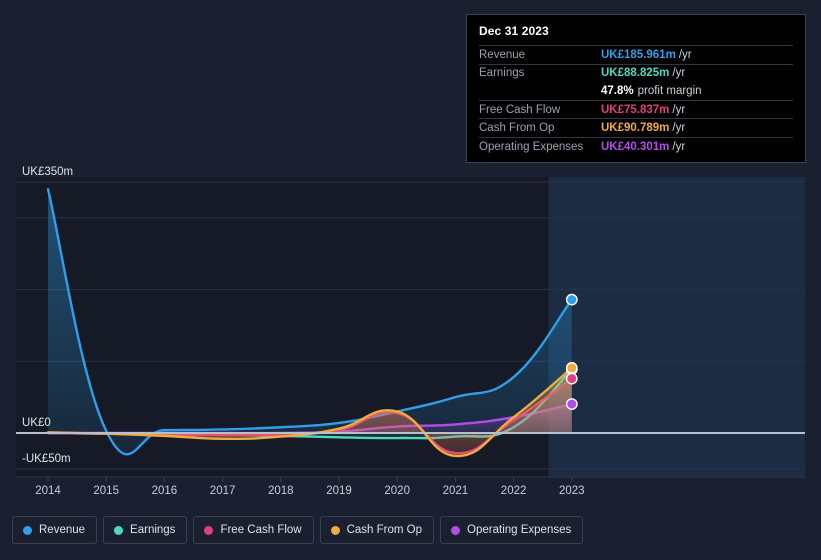 The width and height of the screenshot is (821, 560). I want to click on legend-item-label: Operating Expenses, so click(519, 530).